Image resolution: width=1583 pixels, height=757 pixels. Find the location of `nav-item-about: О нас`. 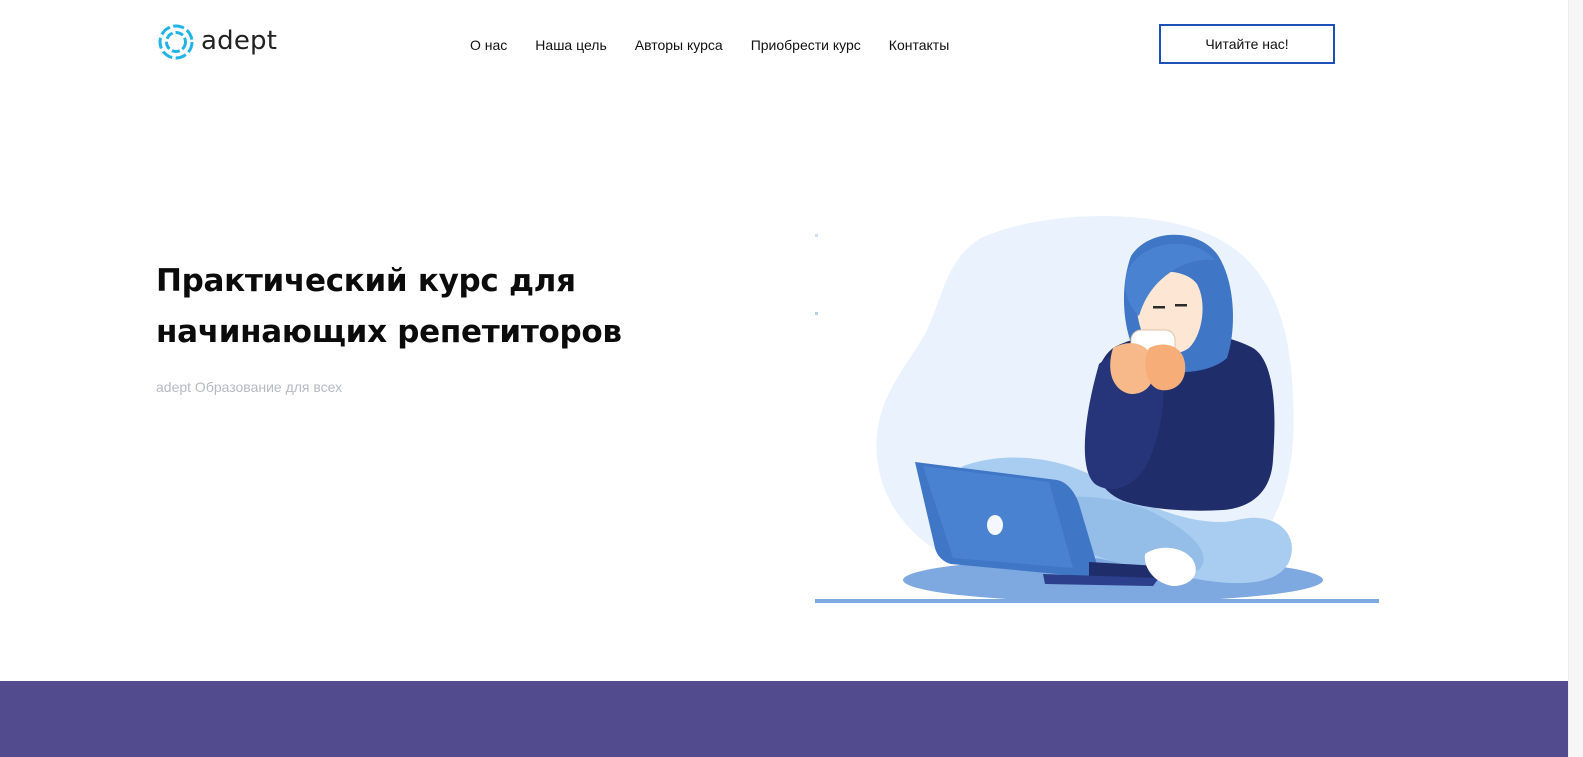

nav-item-about: О нас is located at coordinates (488, 45).